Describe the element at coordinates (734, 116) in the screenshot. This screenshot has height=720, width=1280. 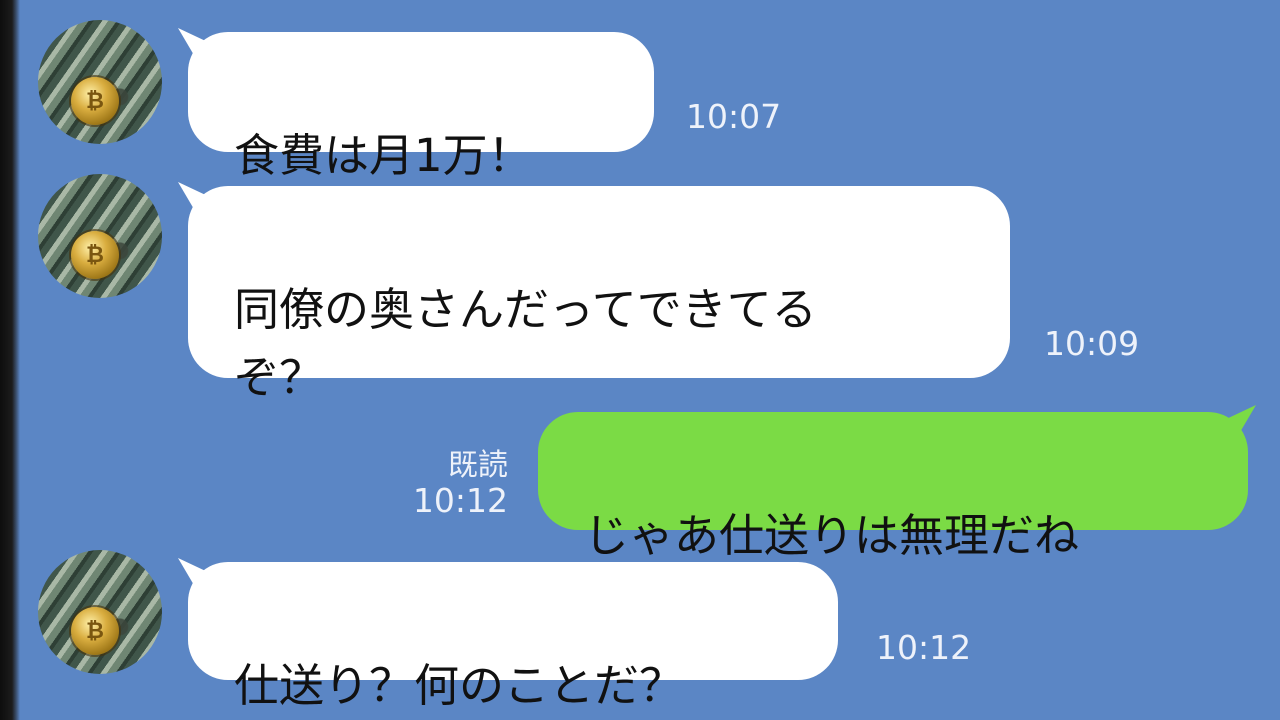
I see `message-time: 10:07` at that location.